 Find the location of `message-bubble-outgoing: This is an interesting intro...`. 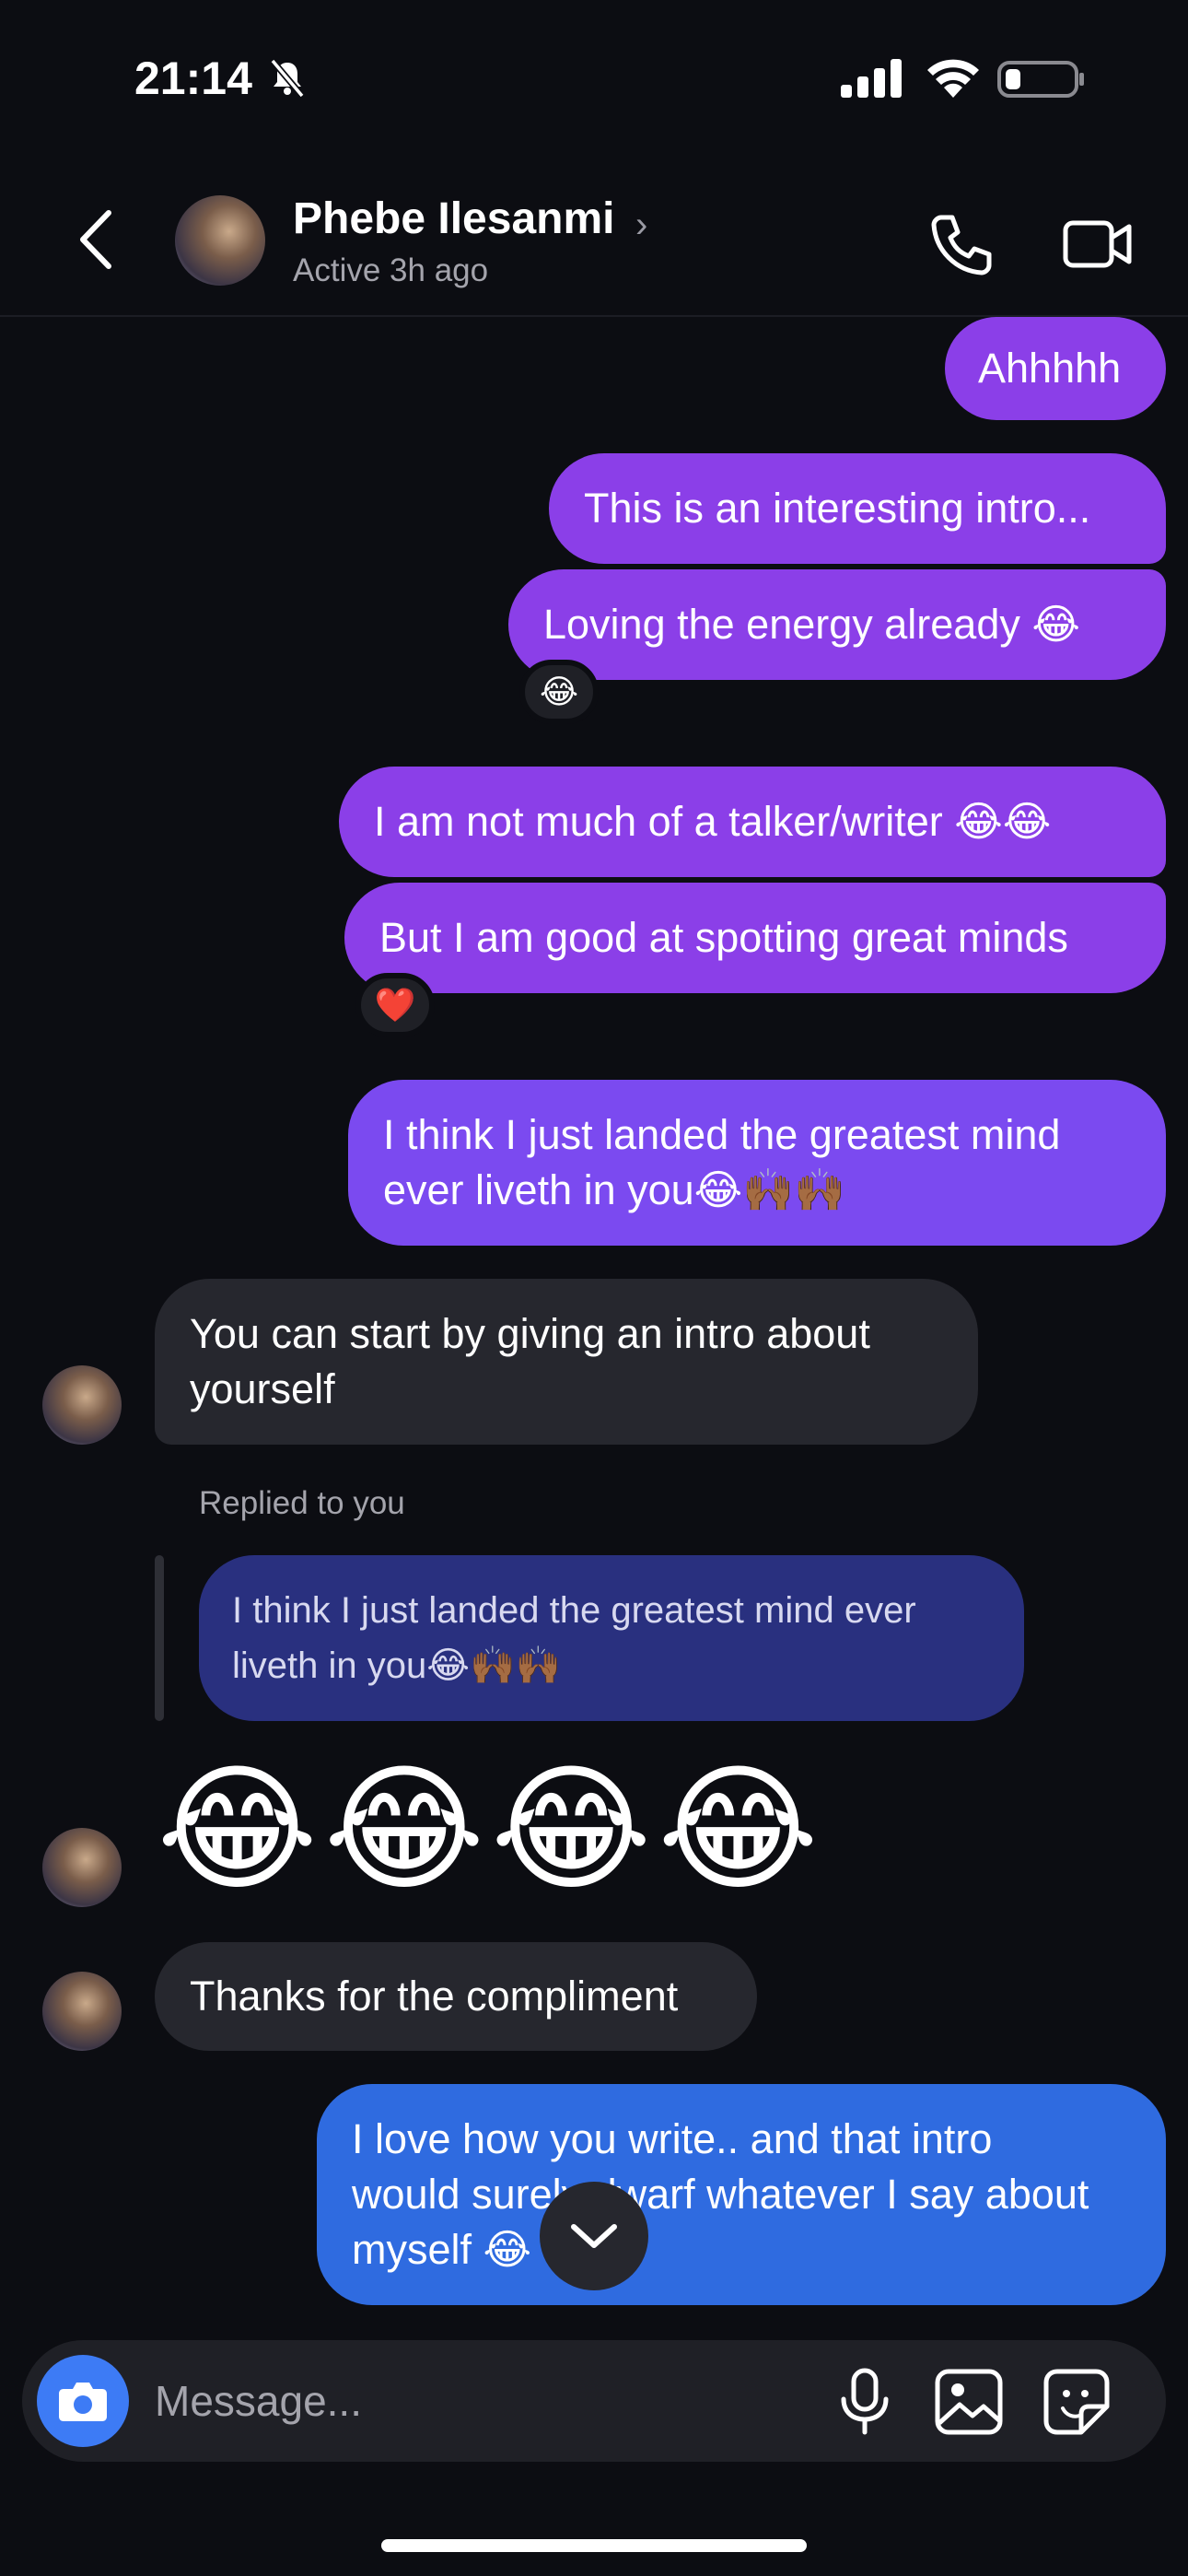

message-bubble-outgoing: This is an interesting intro... is located at coordinates (857, 508).